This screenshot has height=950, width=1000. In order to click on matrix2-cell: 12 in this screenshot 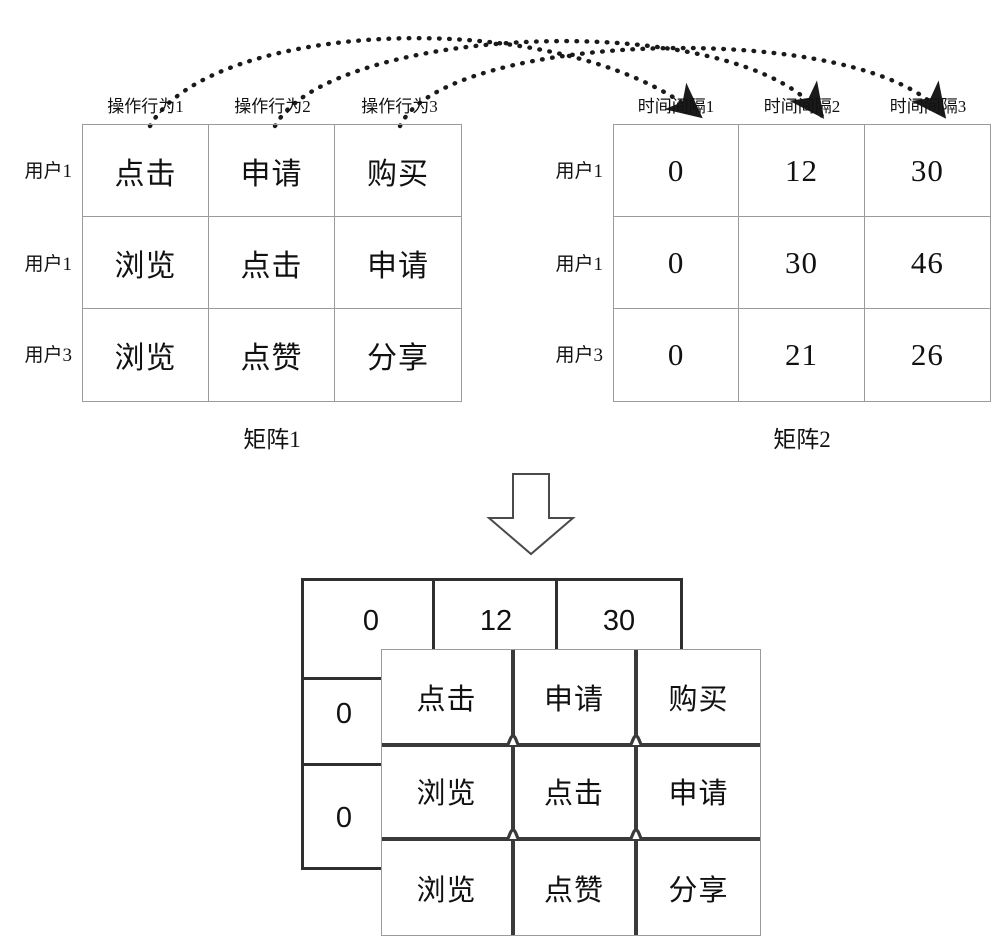, I will do `click(802, 171)`.